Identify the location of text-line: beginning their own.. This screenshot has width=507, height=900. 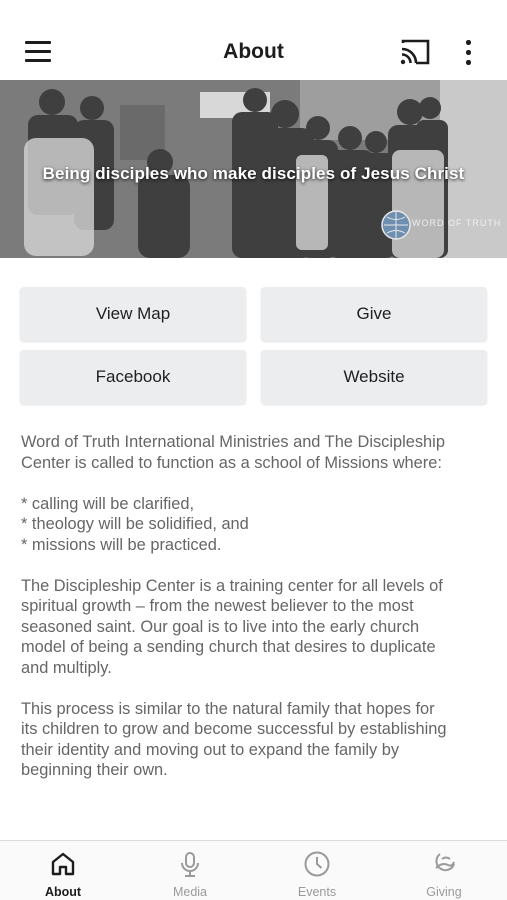
(94, 770).